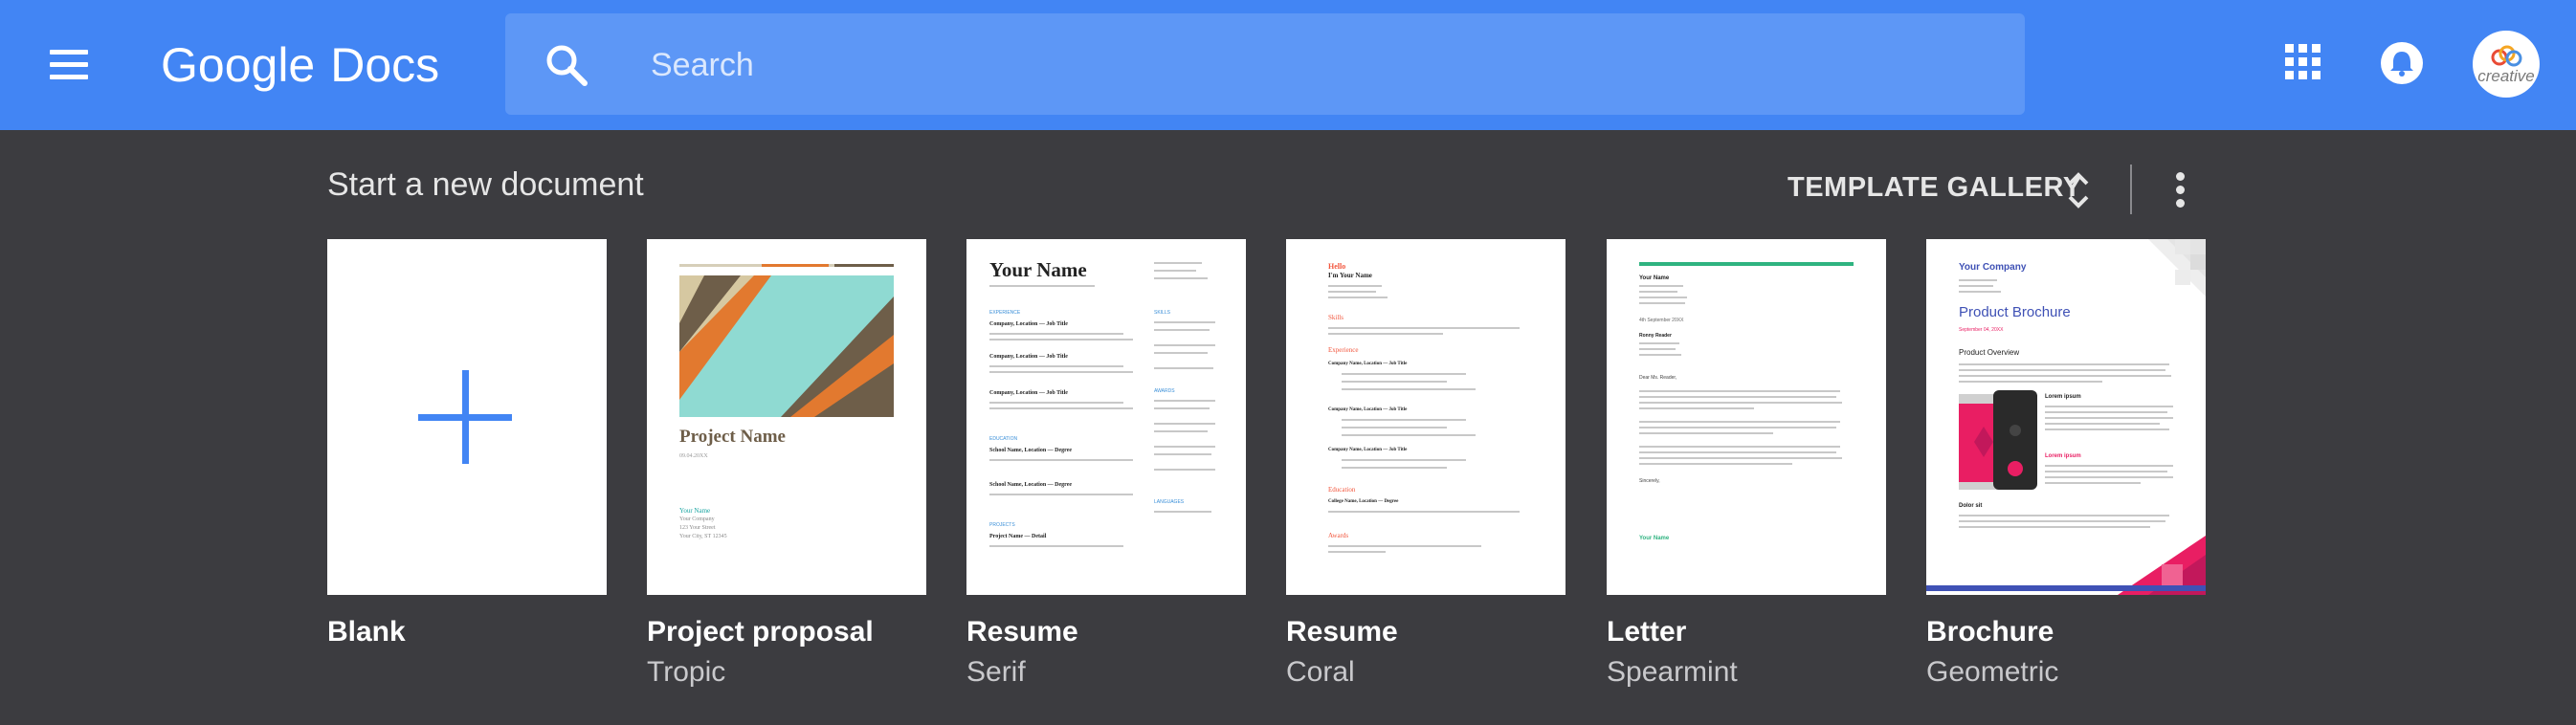 The width and height of the screenshot is (2576, 725). I want to click on thumb-section: Education, so click(1342, 490).